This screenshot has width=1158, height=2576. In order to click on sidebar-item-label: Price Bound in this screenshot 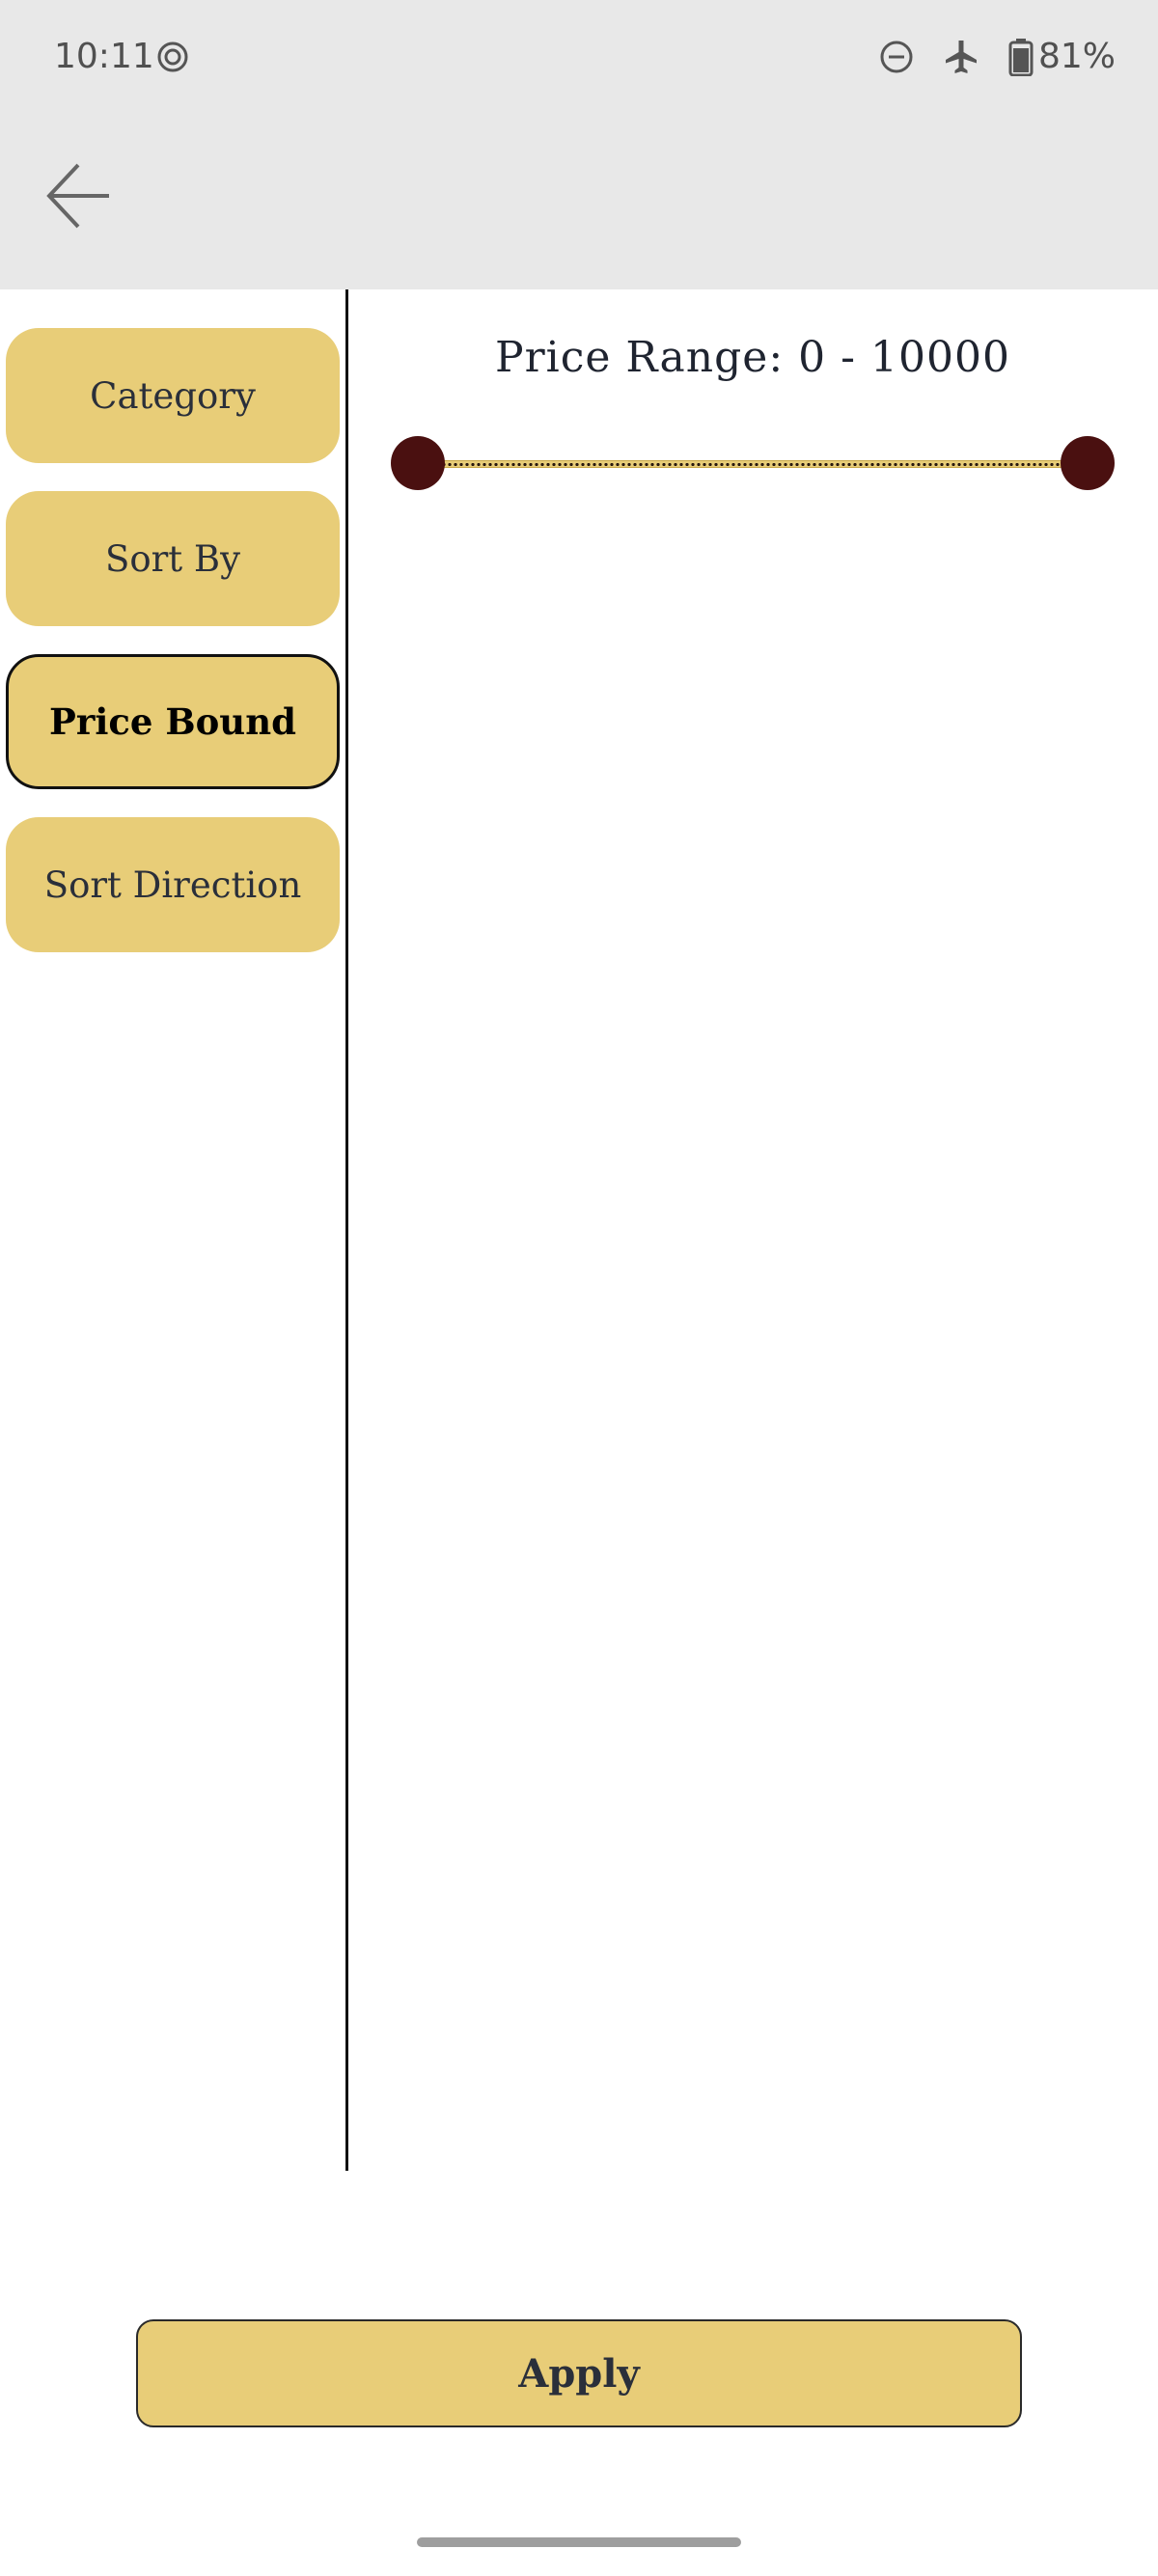, I will do `click(172, 721)`.